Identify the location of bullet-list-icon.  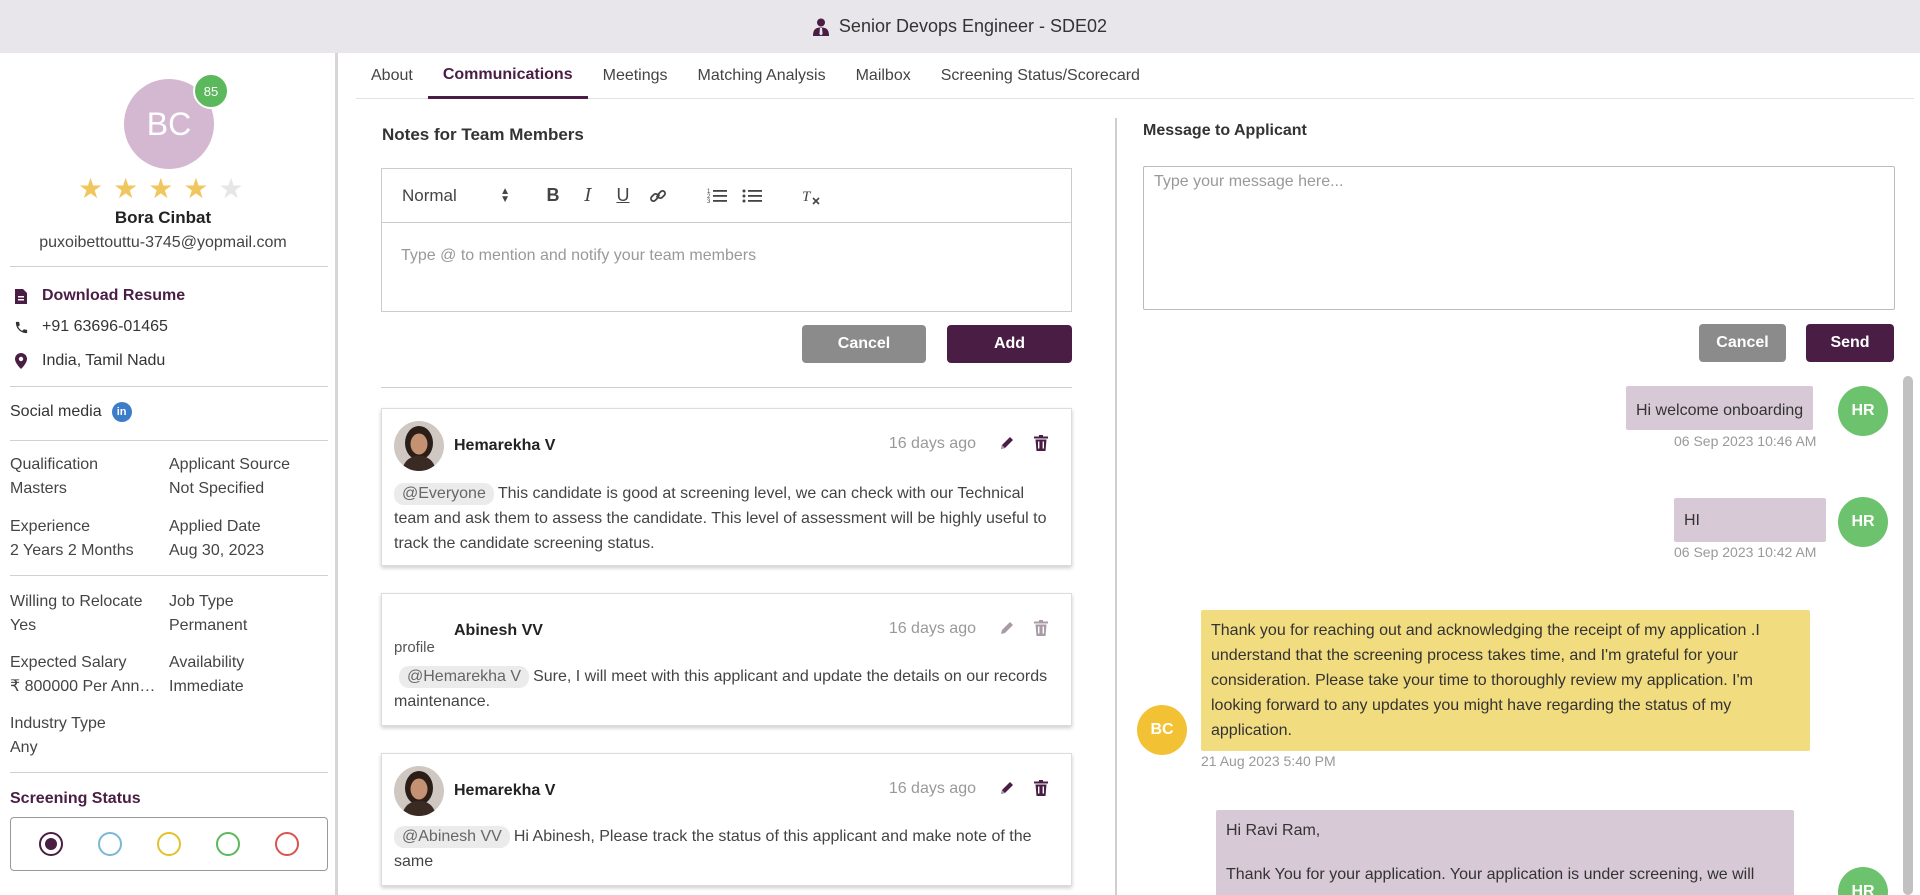
(752, 196).